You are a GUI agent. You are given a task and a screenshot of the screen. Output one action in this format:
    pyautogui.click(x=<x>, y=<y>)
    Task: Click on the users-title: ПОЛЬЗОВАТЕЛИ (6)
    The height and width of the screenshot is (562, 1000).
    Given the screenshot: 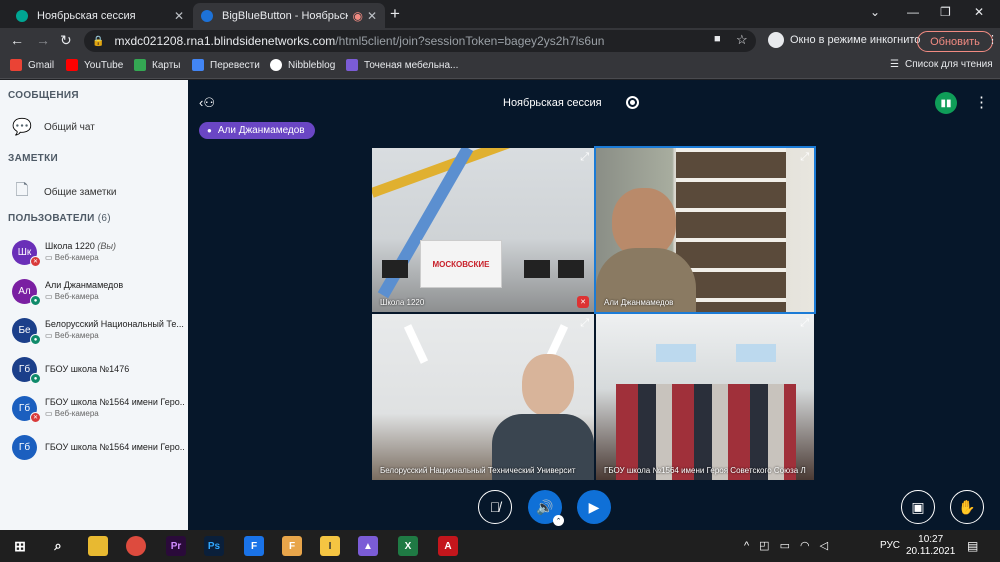 What is the action you would take?
    pyautogui.click(x=59, y=218)
    